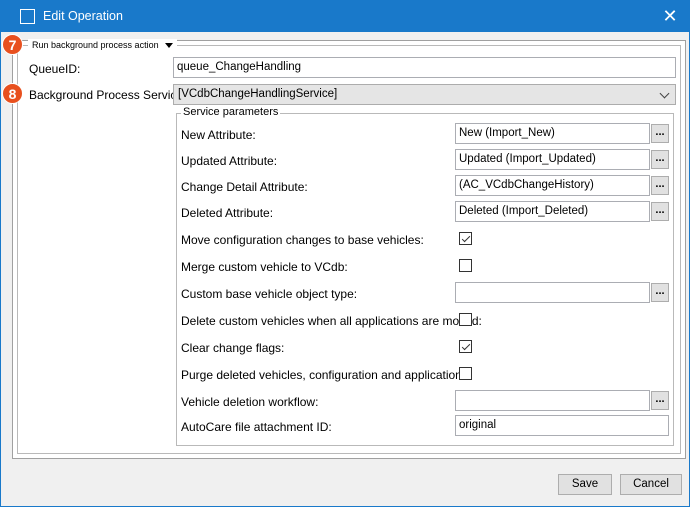 This screenshot has width=690, height=507. What do you see at coordinates (233, 348) in the screenshot?
I see `clear-flags-label: Clear change flags:` at bounding box center [233, 348].